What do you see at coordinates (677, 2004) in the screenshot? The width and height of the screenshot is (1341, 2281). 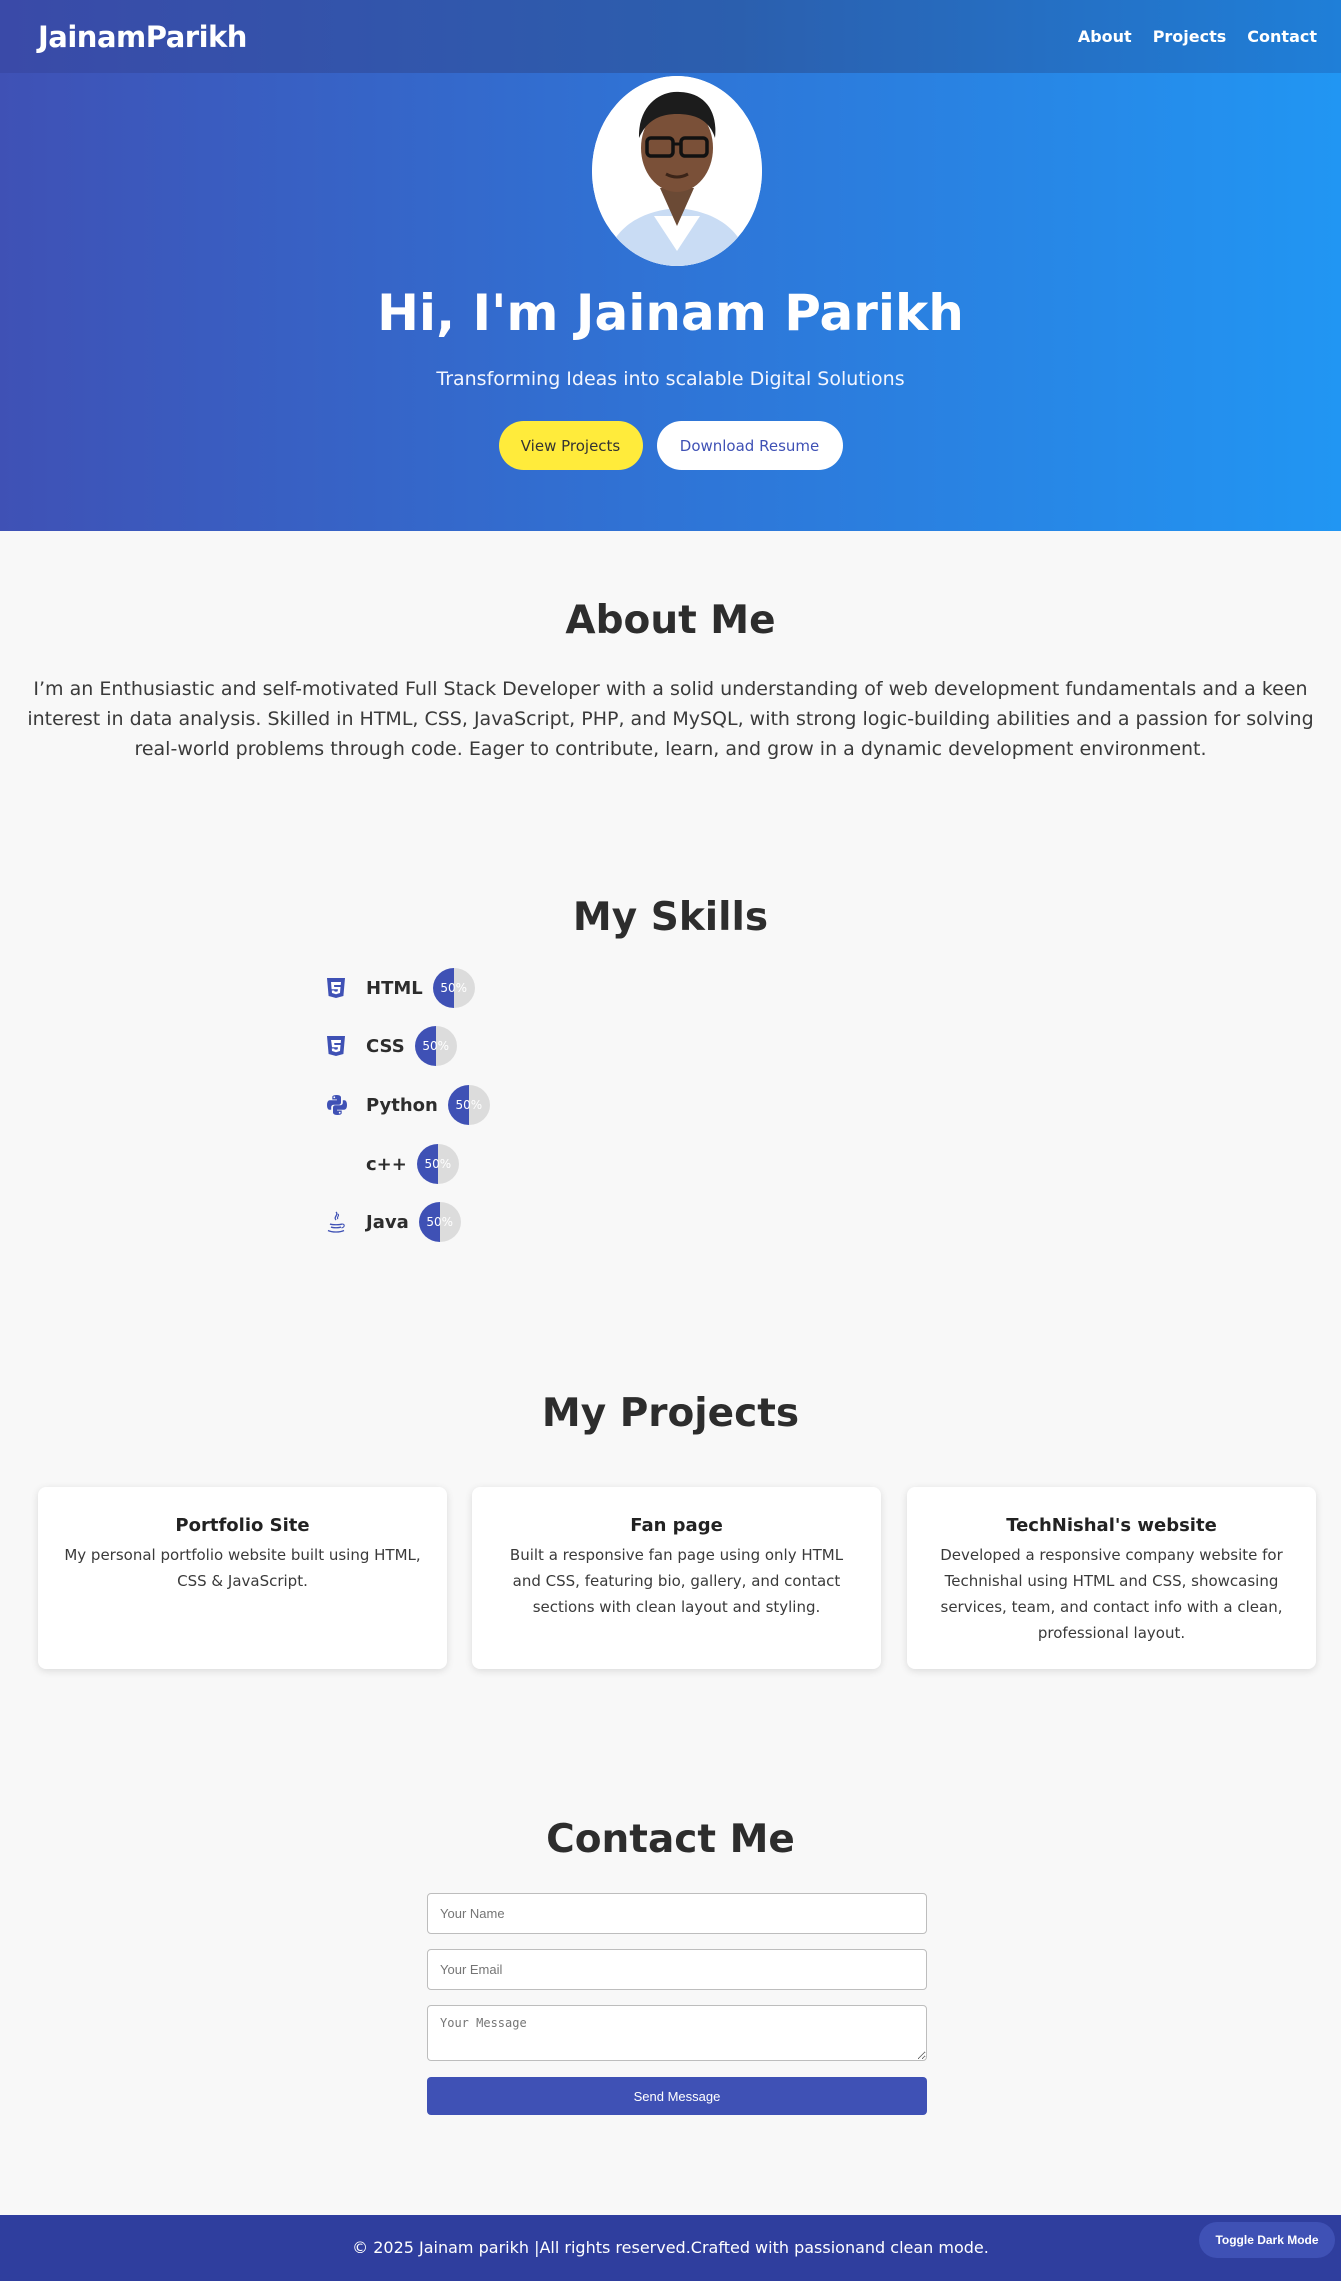 I see `contact-form: Send Message` at bounding box center [677, 2004].